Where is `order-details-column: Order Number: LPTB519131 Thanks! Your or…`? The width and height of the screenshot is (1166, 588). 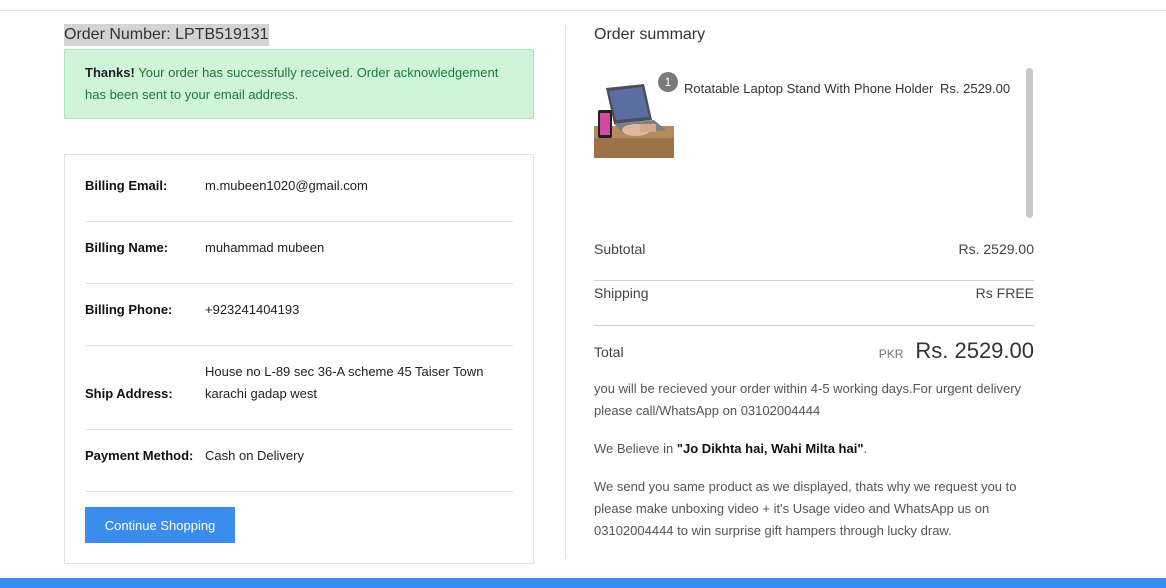 order-details-column: Order Number: LPTB519131 Thanks! Your or… is located at coordinates (299, 71).